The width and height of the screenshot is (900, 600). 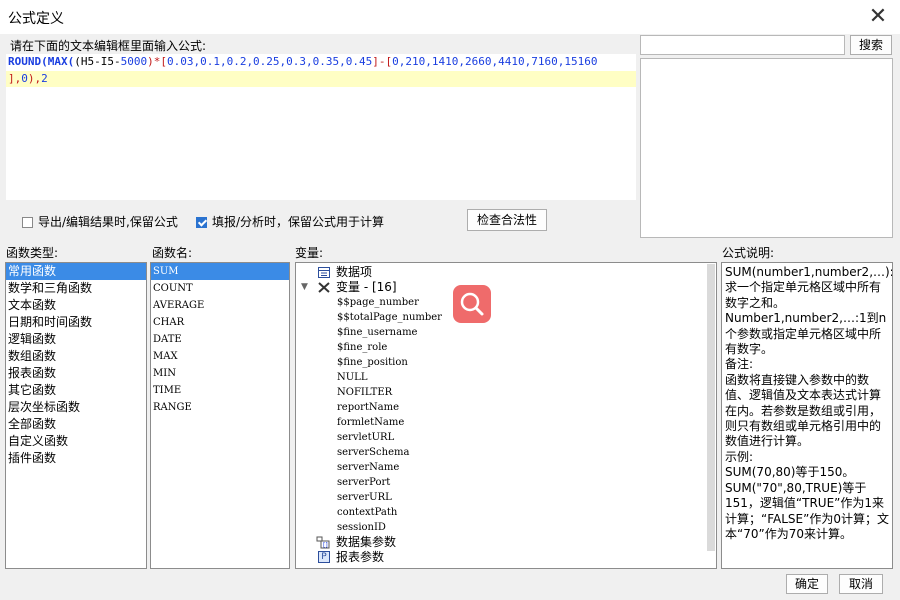 I want to click on expand-arrow-icon: ▼, so click(x=304, y=287).